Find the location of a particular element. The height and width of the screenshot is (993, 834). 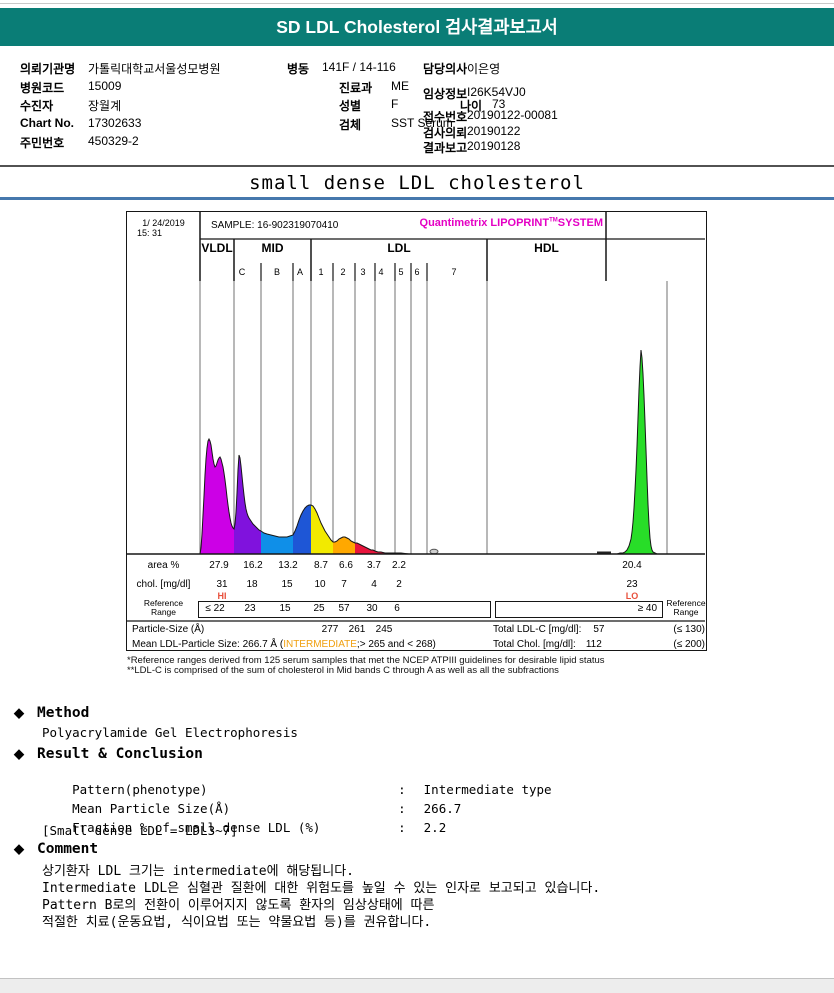

area-value: 2.2 is located at coordinates (399, 565).